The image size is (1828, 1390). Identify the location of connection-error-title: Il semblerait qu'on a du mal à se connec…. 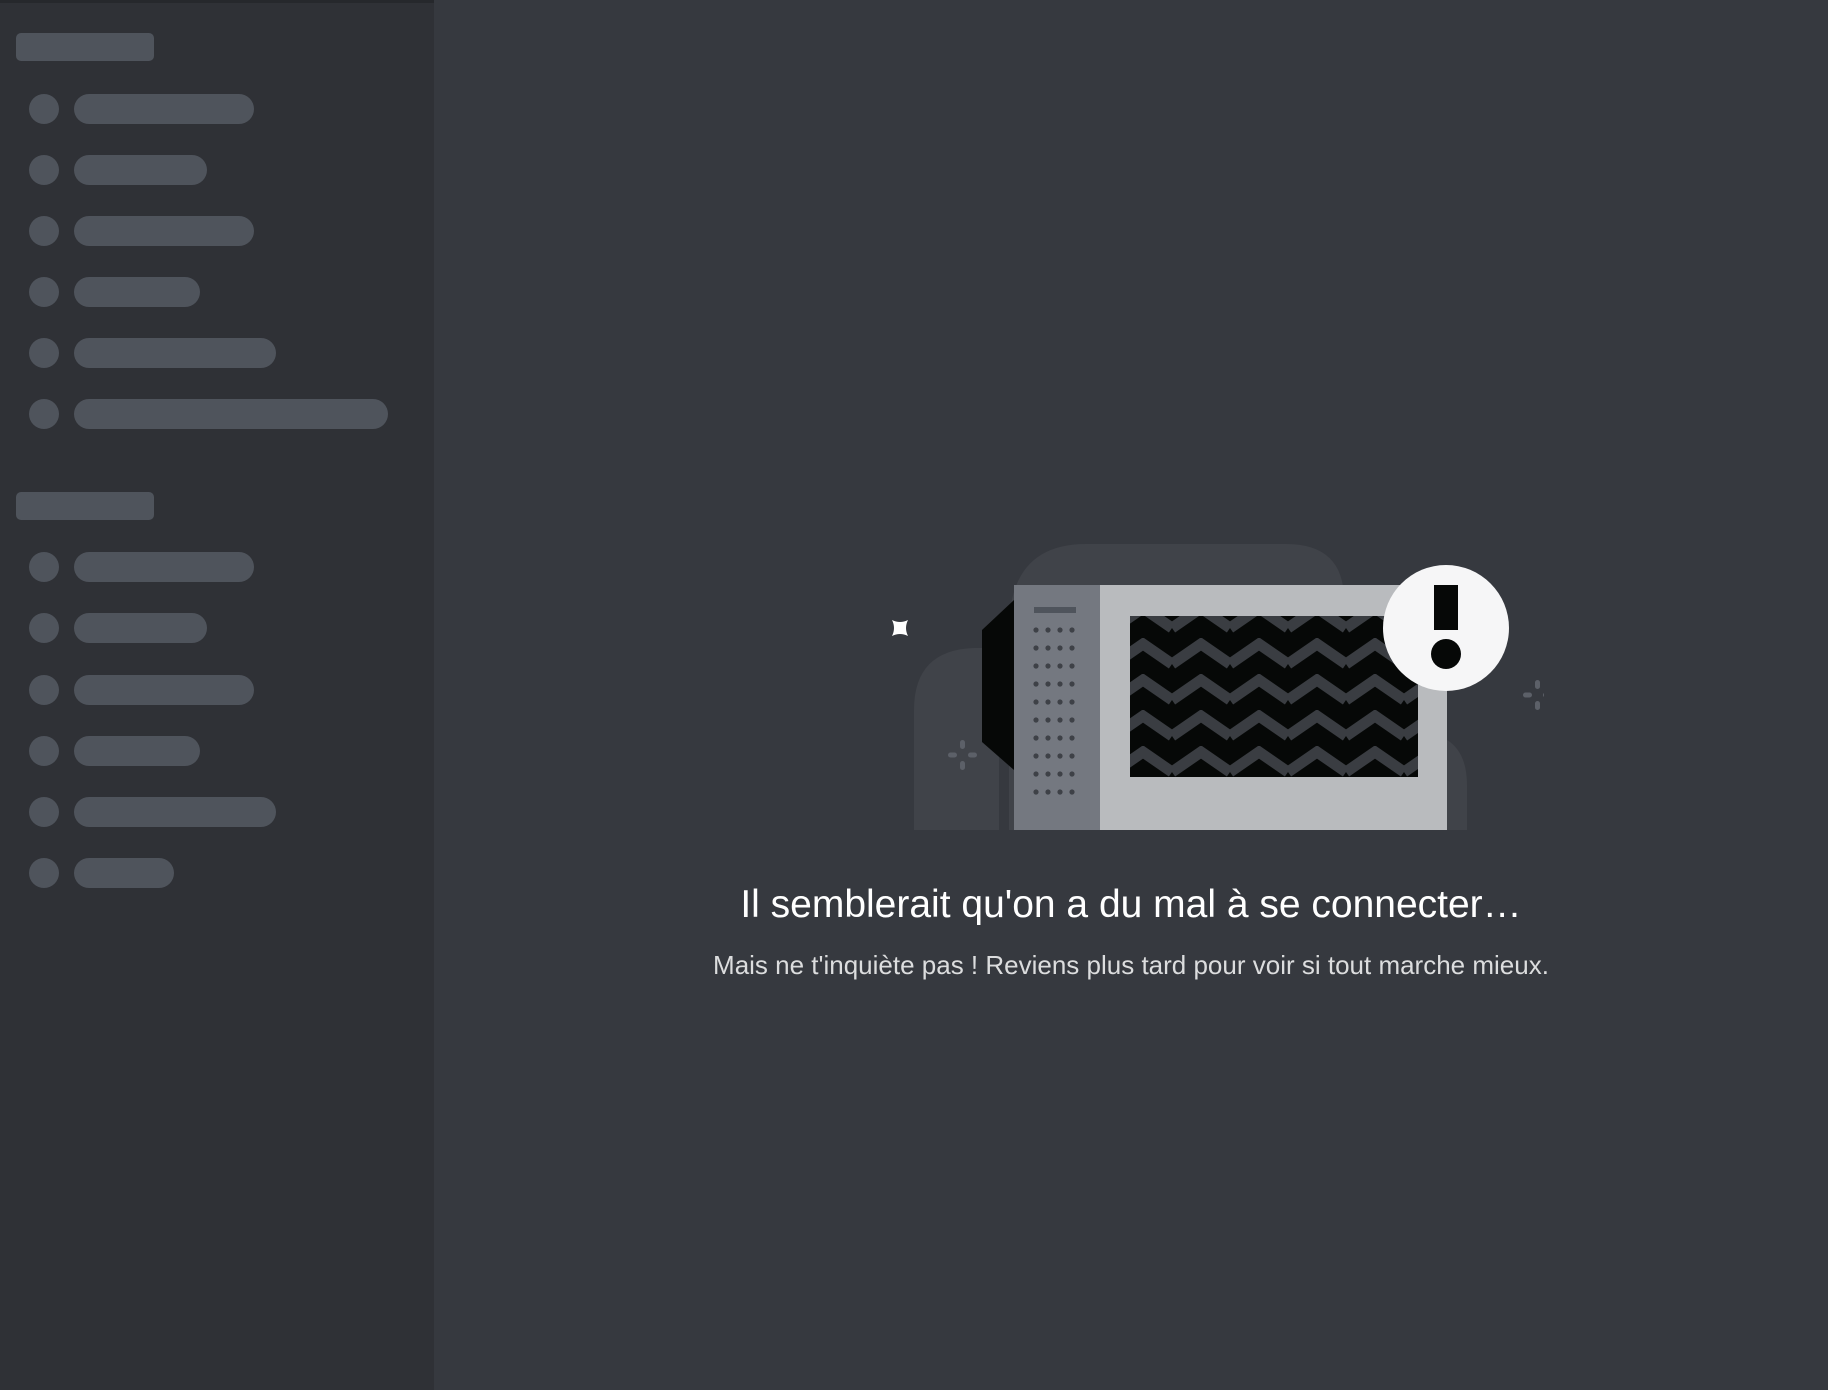
(1131, 904).